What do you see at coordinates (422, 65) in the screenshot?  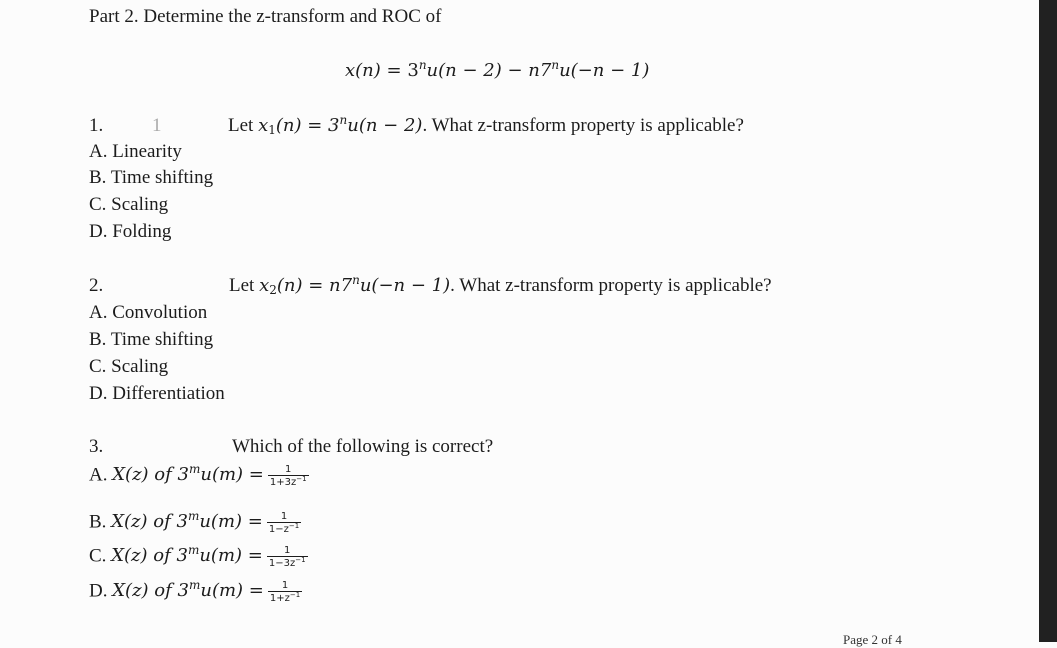 I see `equation-exp-1: n` at bounding box center [422, 65].